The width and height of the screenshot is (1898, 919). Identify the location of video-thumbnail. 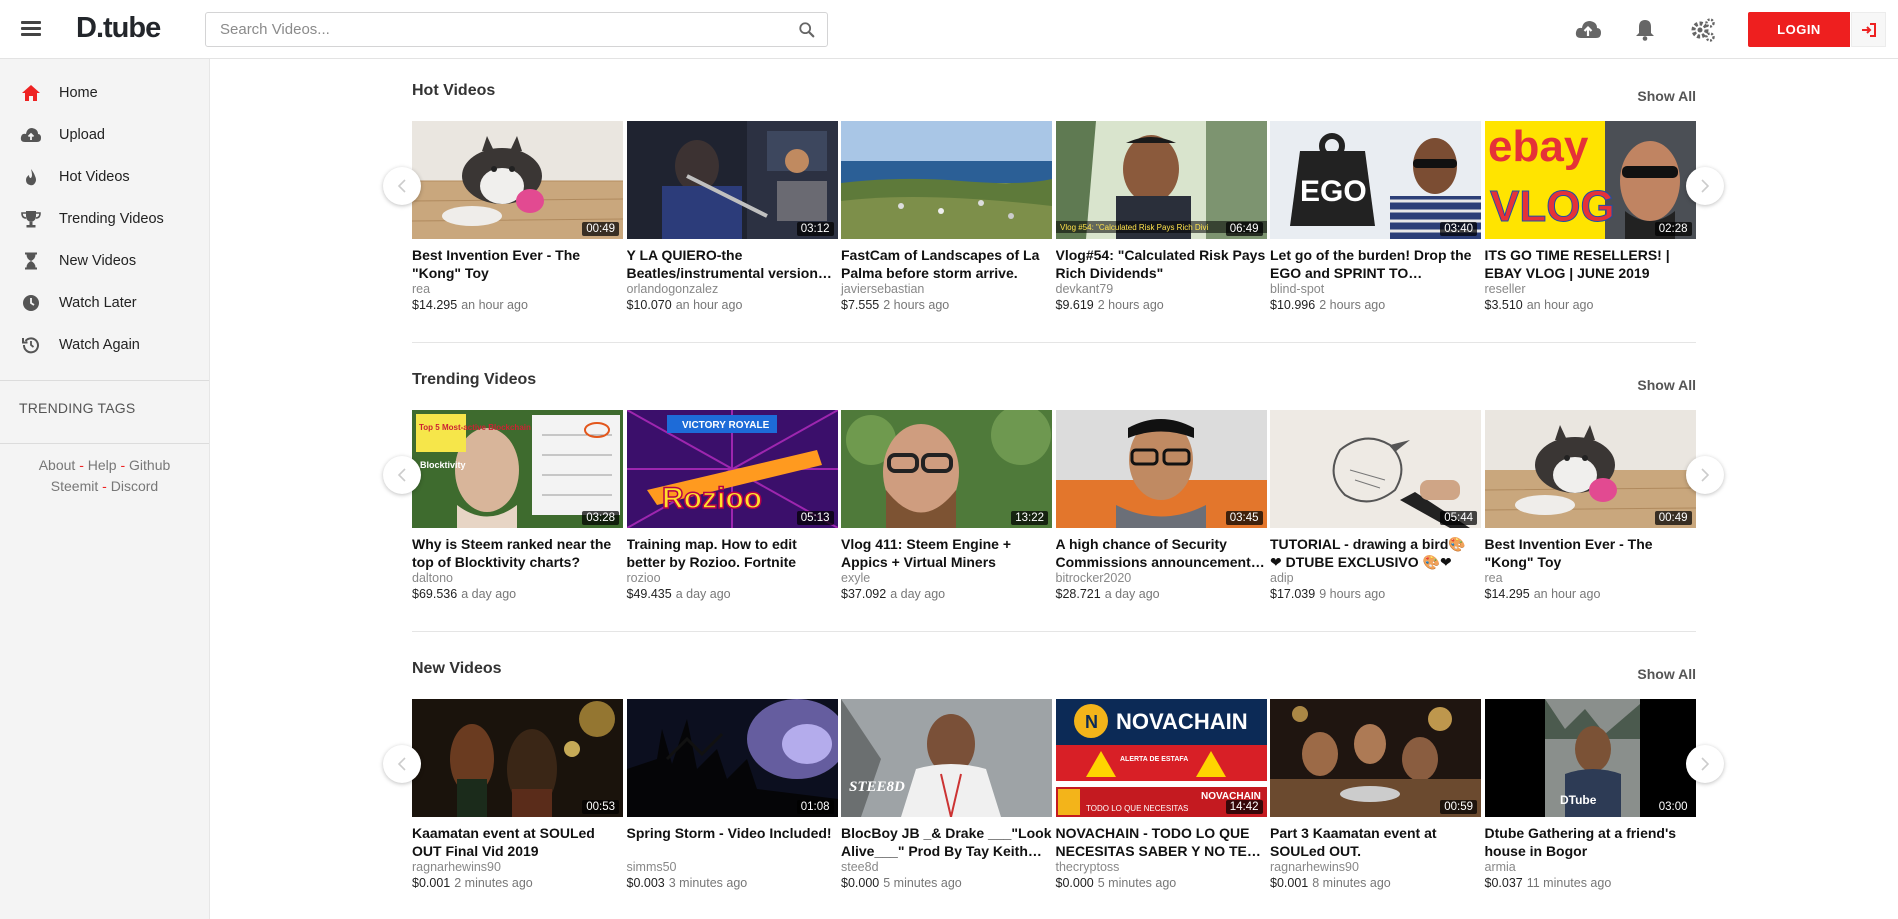
(946, 180).